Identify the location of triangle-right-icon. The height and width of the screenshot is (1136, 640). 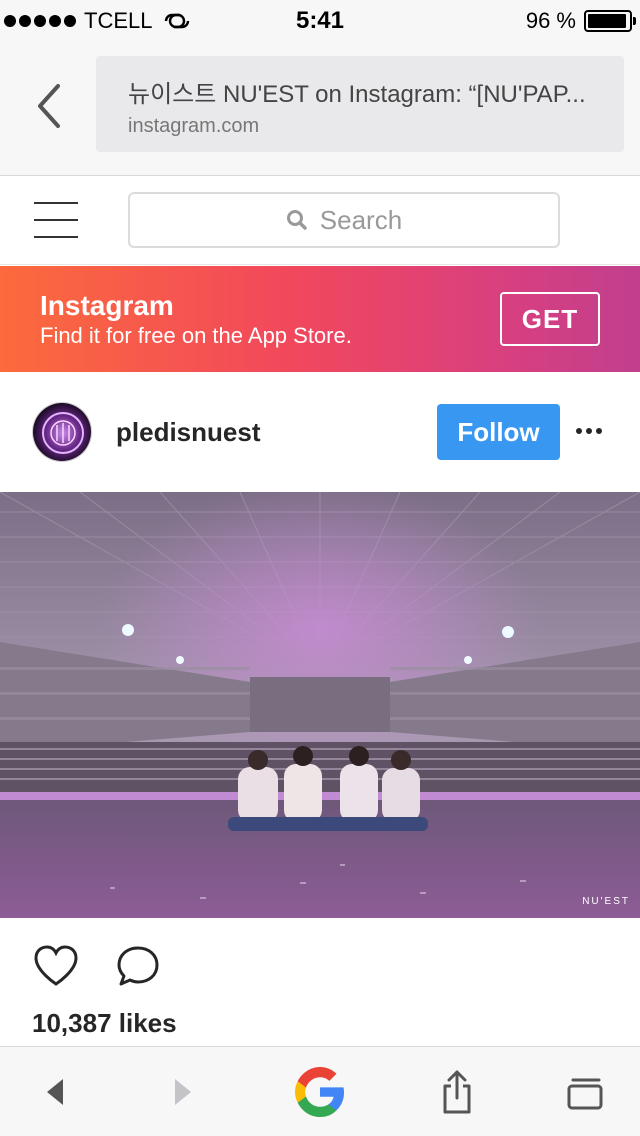
(183, 1092).